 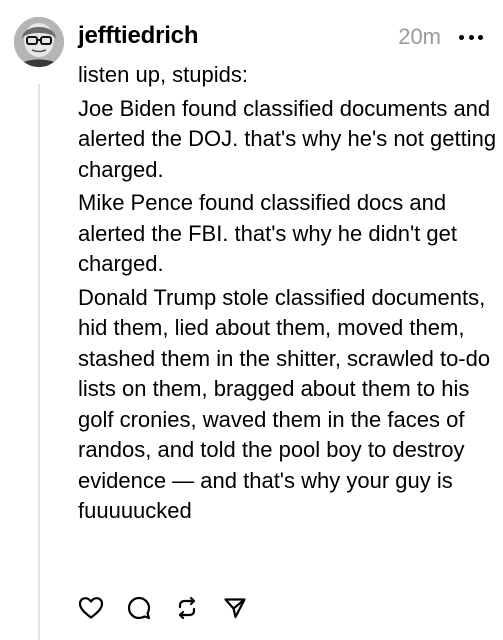 I want to click on share-button, so click(x=235, y=608).